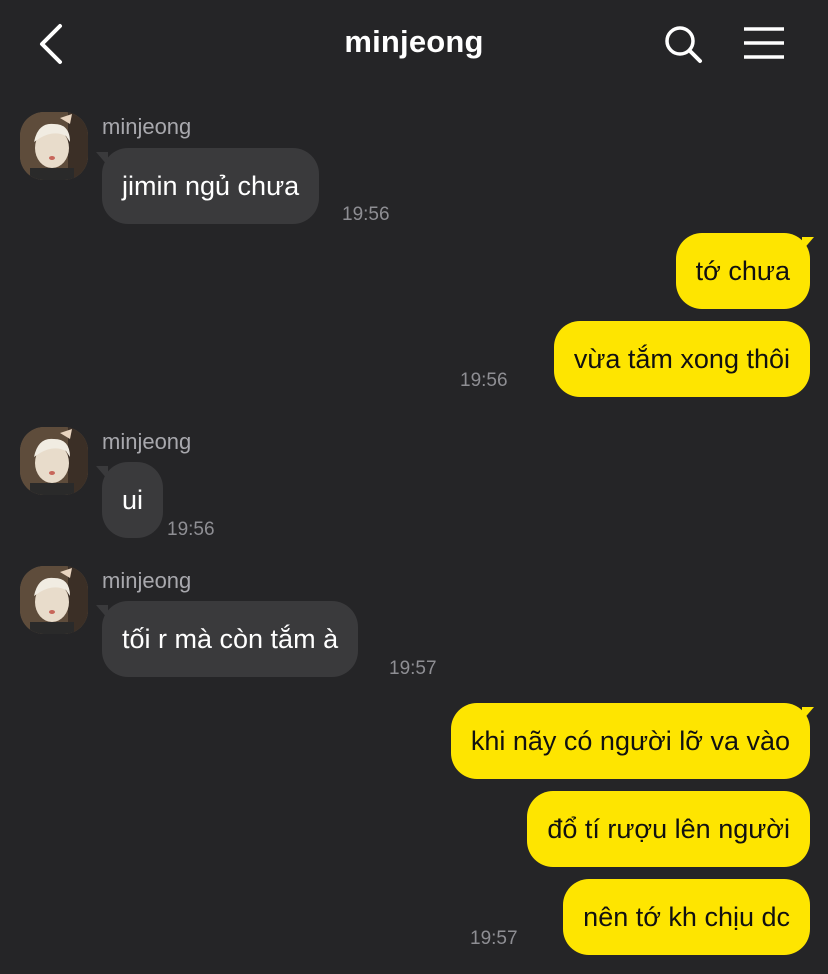 The height and width of the screenshot is (974, 828). I want to click on menu-button, so click(764, 44).